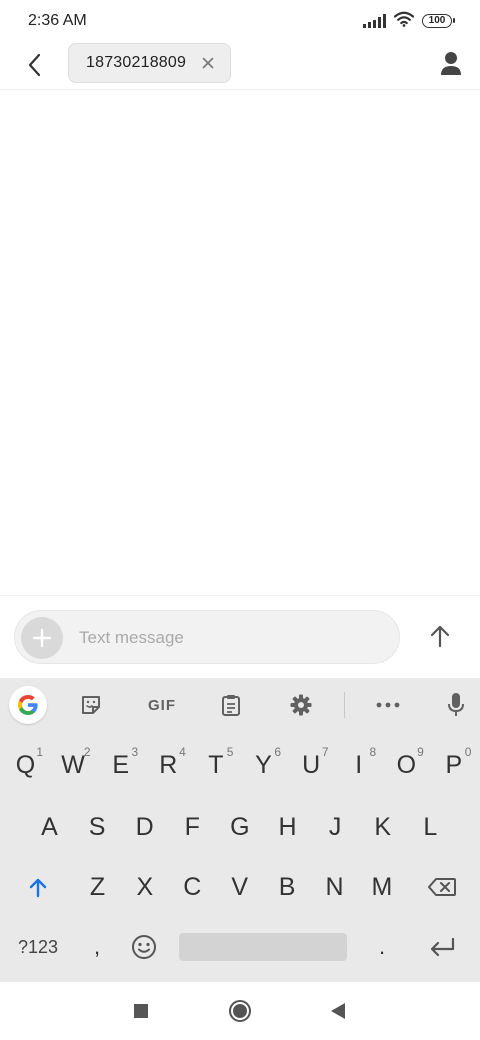 This screenshot has height=1040, width=480. What do you see at coordinates (404, 21) in the screenshot?
I see `wifi-icon` at bounding box center [404, 21].